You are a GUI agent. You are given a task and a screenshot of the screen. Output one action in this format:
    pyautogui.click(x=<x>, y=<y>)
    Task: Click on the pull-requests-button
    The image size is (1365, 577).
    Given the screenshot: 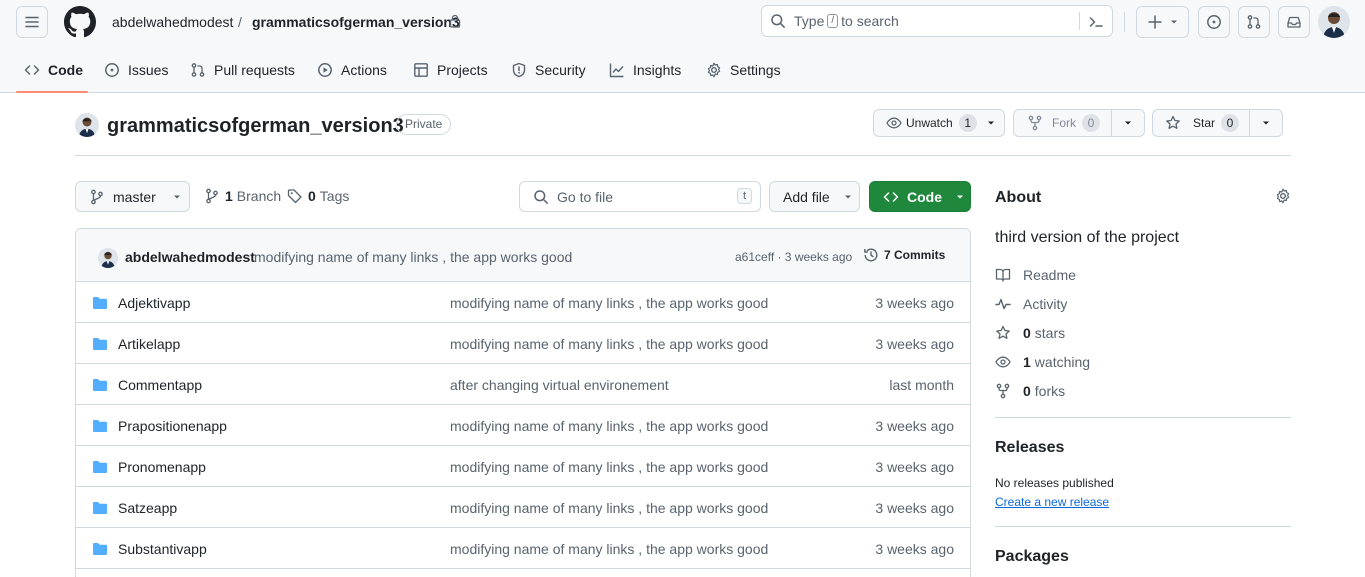 What is the action you would take?
    pyautogui.click(x=1254, y=22)
    